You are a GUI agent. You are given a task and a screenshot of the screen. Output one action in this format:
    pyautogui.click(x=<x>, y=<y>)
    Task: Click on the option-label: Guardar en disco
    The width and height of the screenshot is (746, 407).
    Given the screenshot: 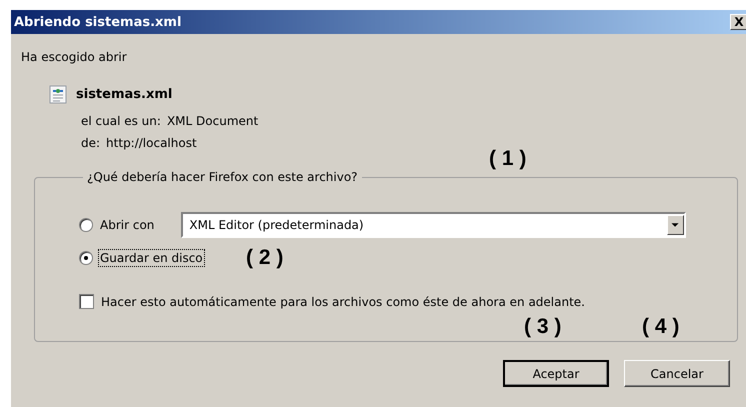 What is the action you would take?
    pyautogui.click(x=151, y=258)
    